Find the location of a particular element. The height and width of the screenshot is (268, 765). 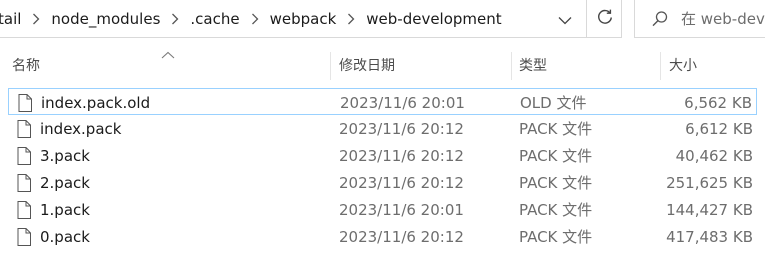

breadcrumb-item-node-modules: node_modules is located at coordinates (109, 19).